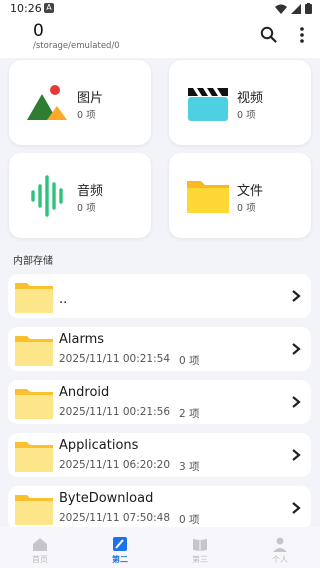  I want to click on soundwave-icon, so click(47, 196).